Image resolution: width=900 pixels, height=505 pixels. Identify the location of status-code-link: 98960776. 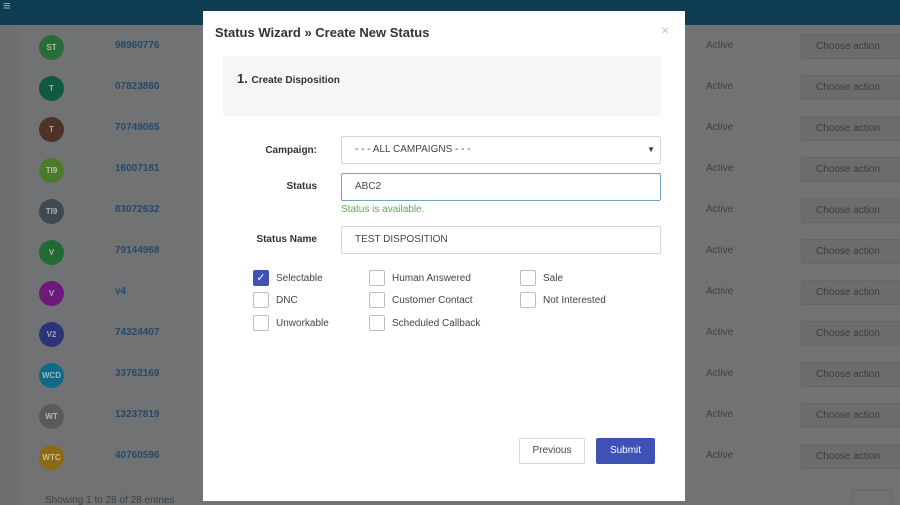
(137, 45).